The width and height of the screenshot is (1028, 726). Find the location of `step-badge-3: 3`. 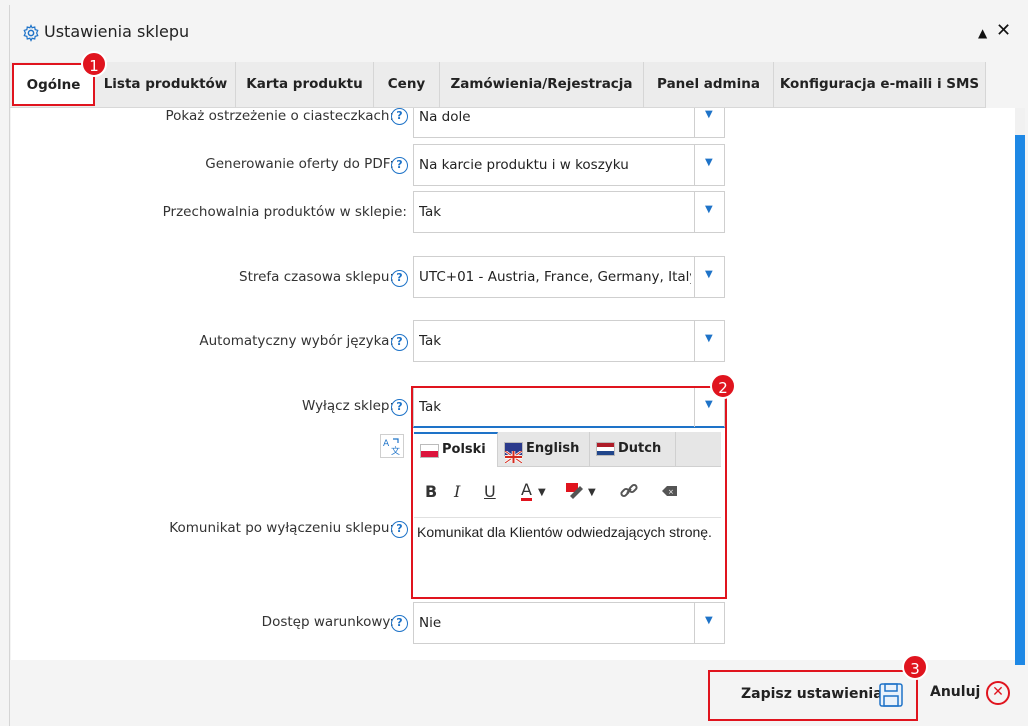

step-badge-3: 3 is located at coordinates (915, 667).